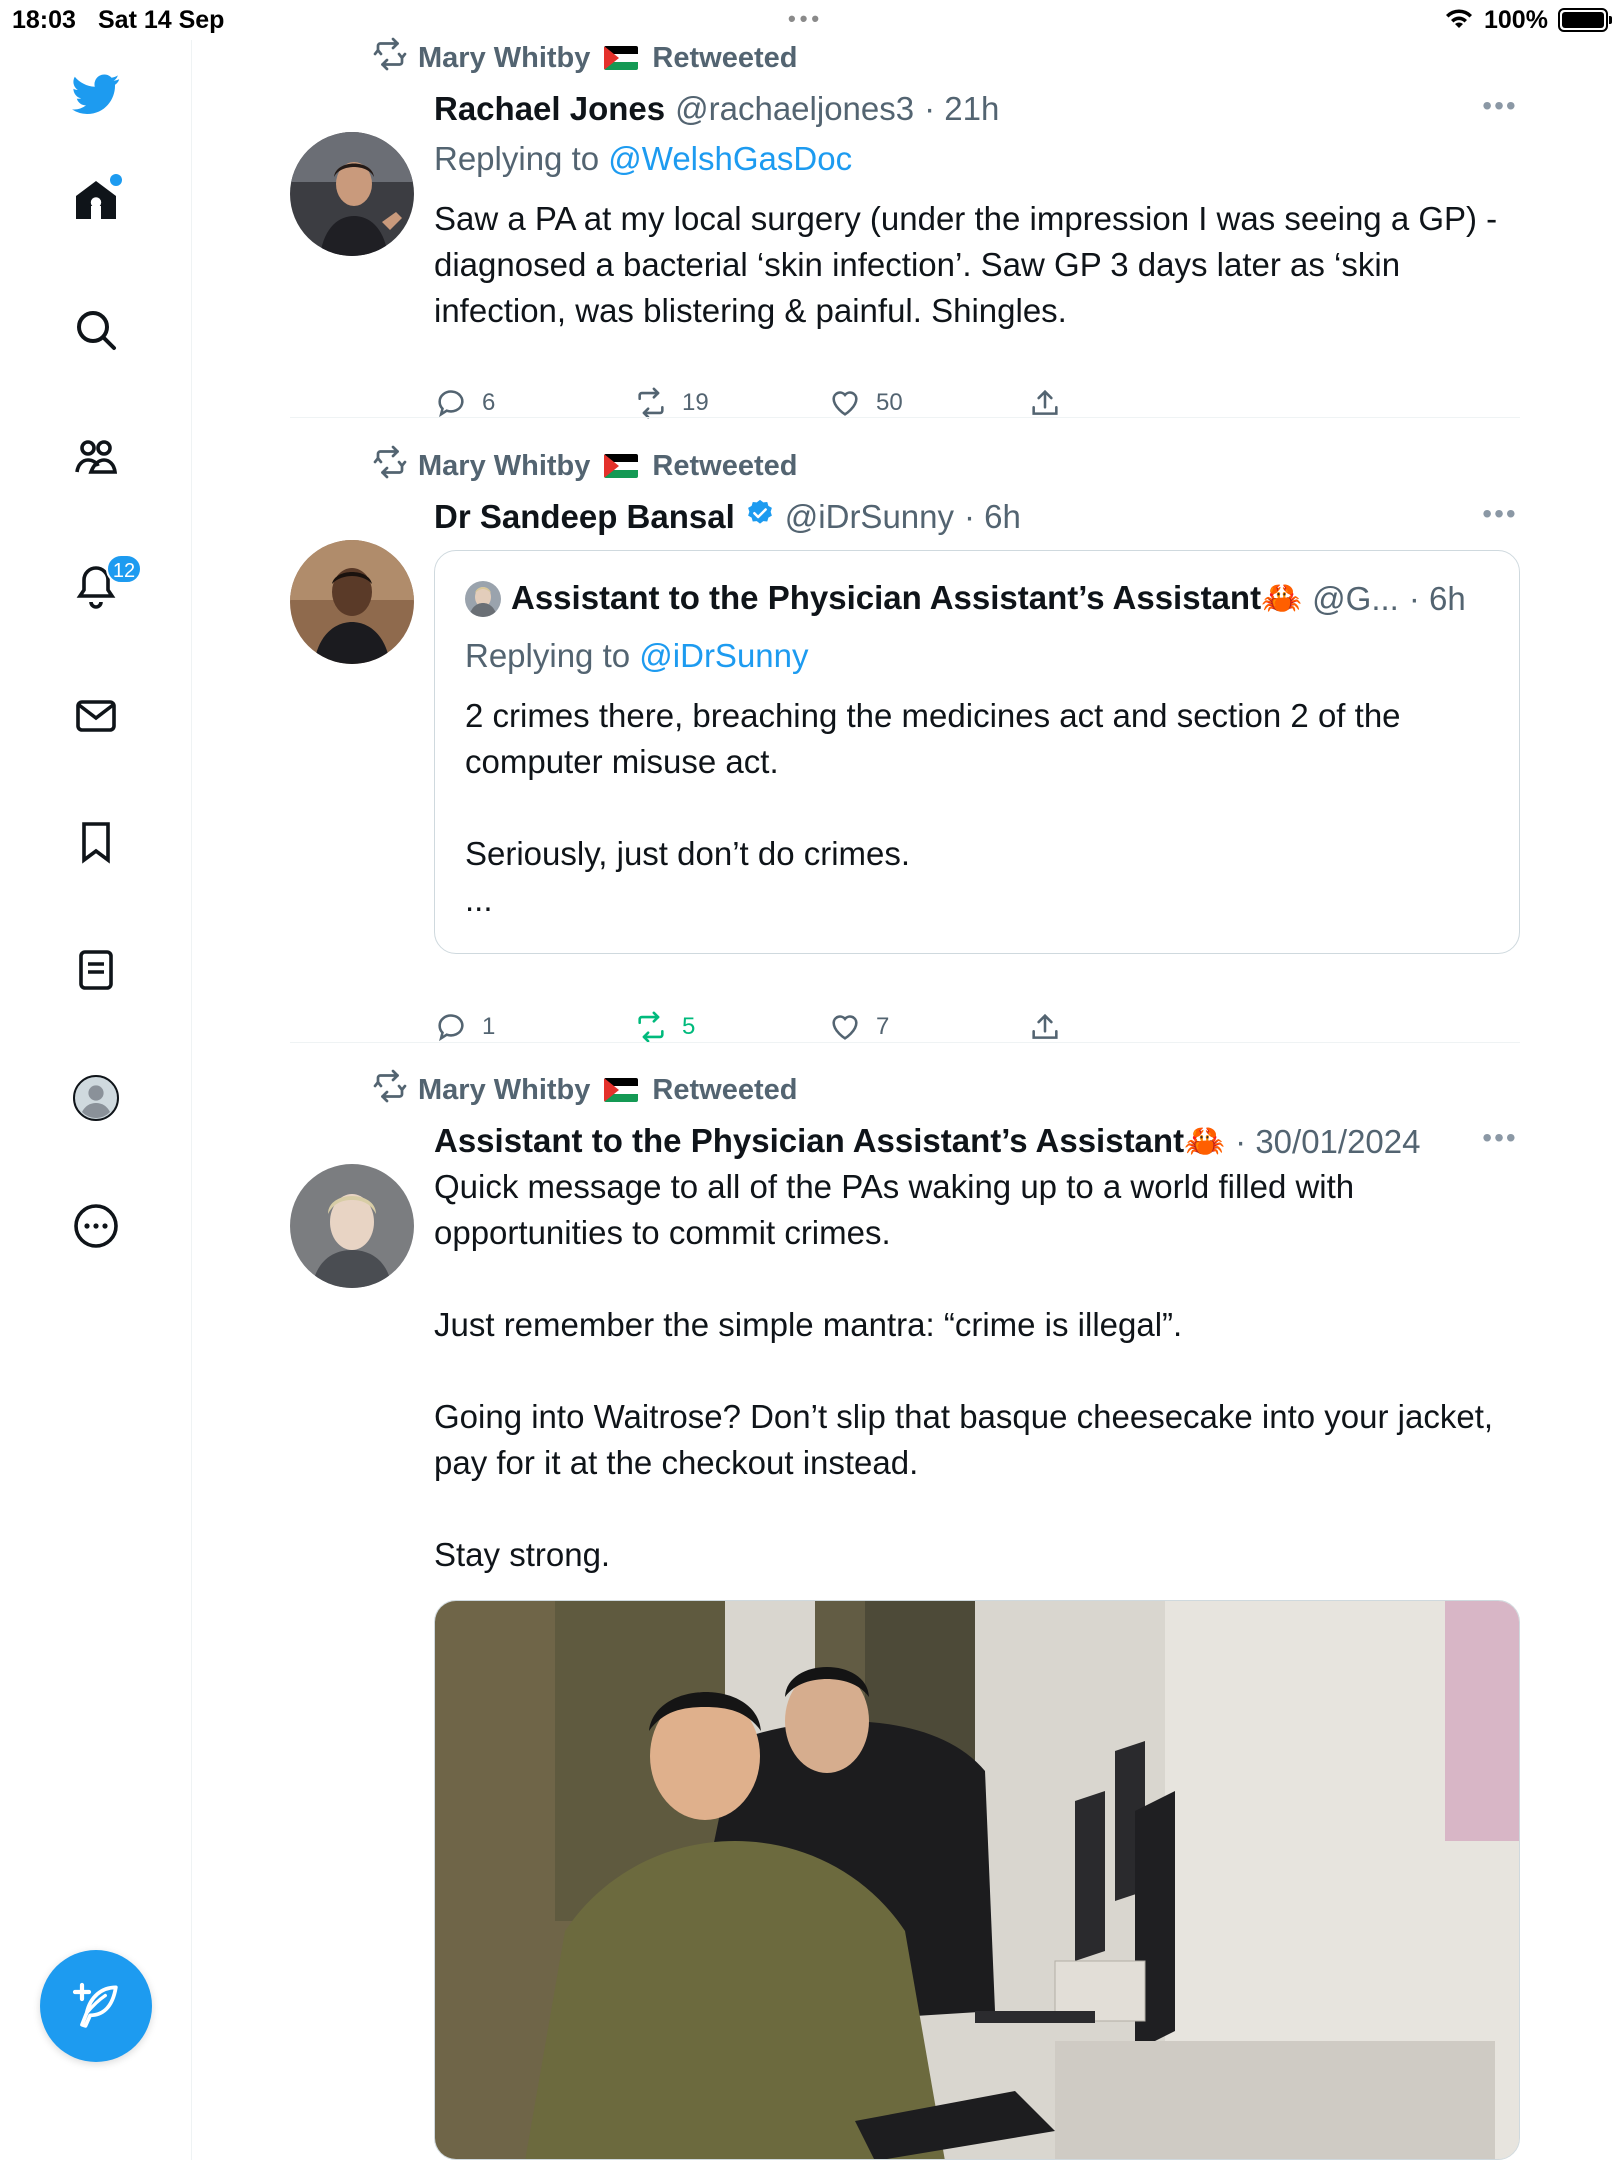 Image resolution: width=1620 pixels, height=2160 pixels. What do you see at coordinates (44, 20) in the screenshot?
I see `status-time: 18:03` at bounding box center [44, 20].